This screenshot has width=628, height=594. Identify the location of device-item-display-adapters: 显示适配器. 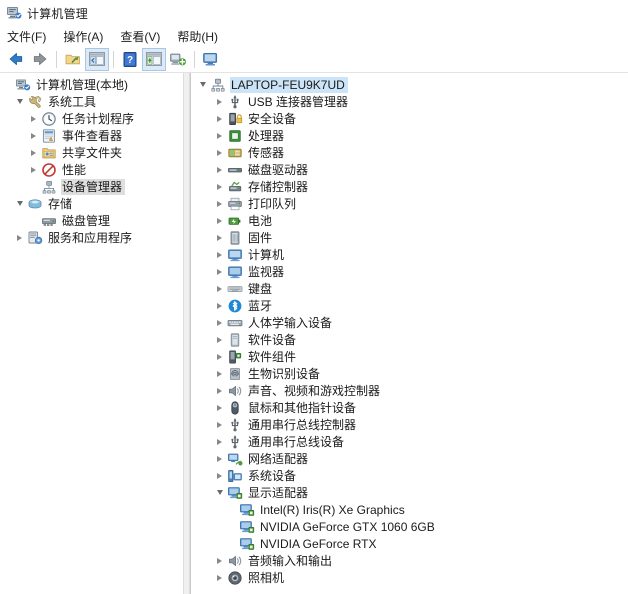
(409, 492).